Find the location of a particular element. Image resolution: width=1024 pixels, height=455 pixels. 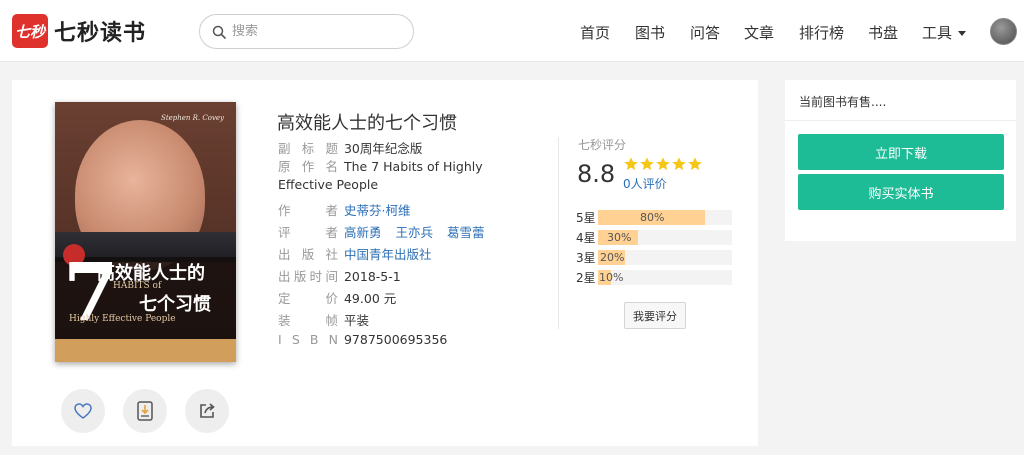

rating-stars is located at coordinates (663, 164).